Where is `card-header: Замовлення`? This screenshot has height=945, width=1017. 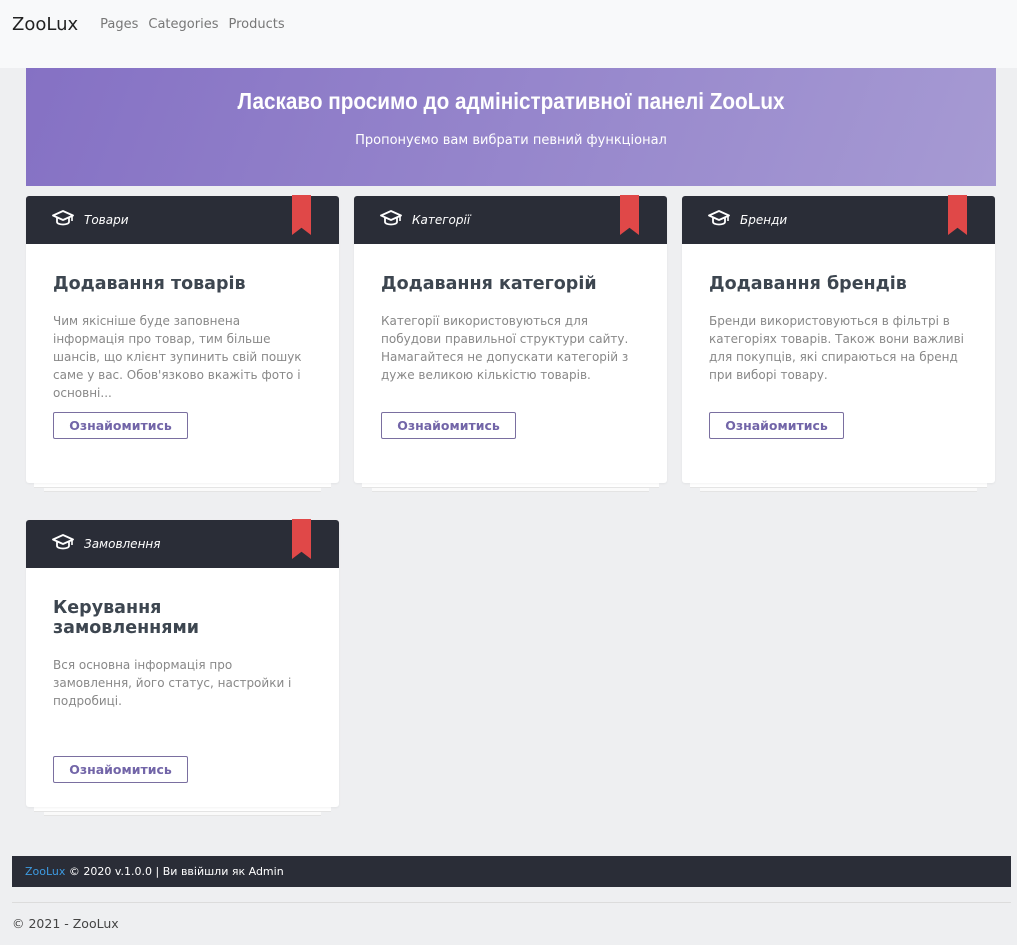 card-header: Замовлення is located at coordinates (182, 543).